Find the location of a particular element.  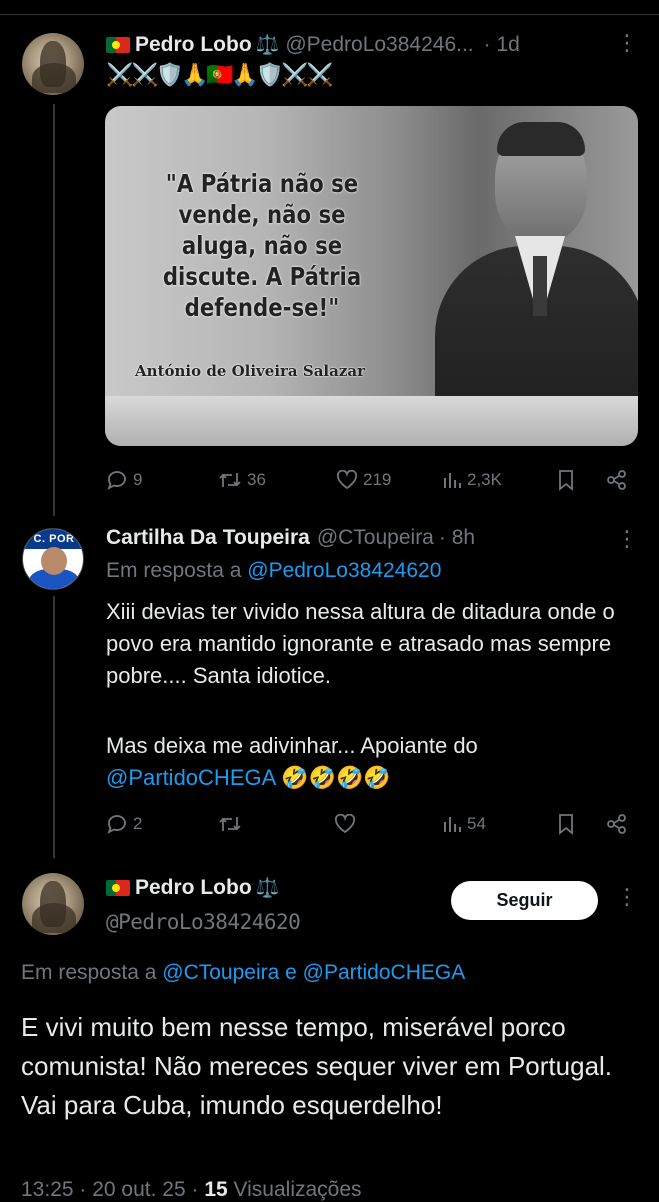

emoji: 🇵🇹 is located at coordinates (220, 74).